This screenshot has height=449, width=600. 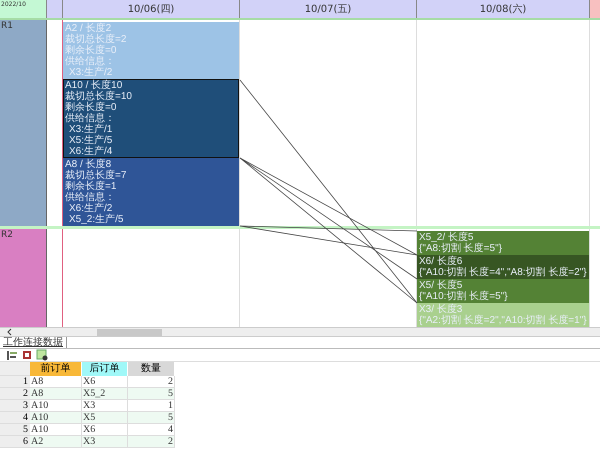 I want to click on row-number: 2, so click(x=15, y=394).